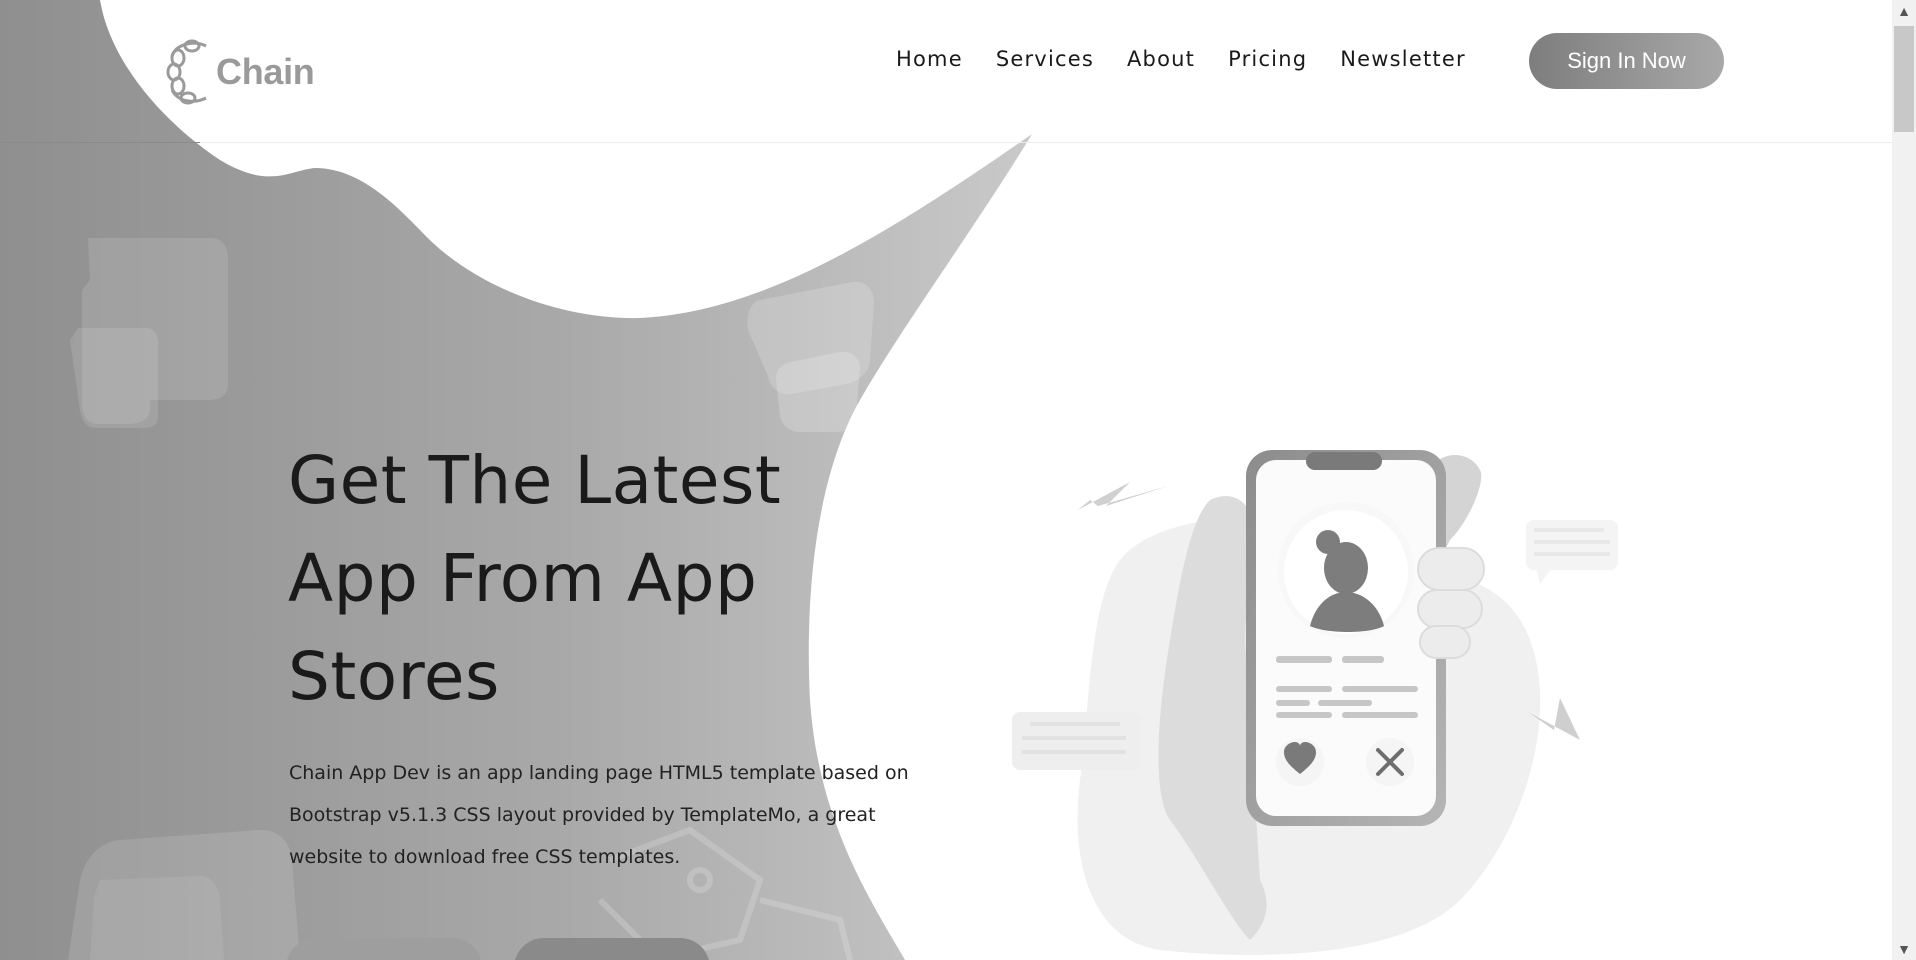 The width and height of the screenshot is (1916, 960). What do you see at coordinates (1161, 59) in the screenshot?
I see `nav-about: About` at bounding box center [1161, 59].